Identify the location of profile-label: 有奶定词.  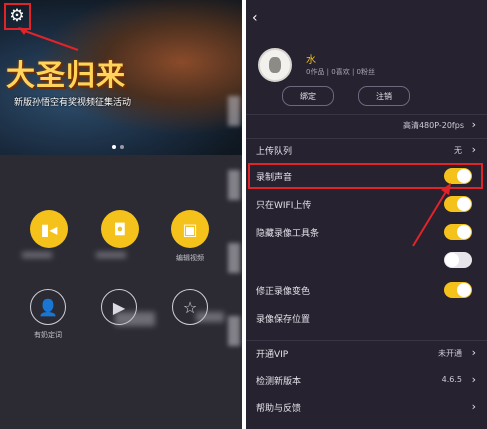
(48, 335).